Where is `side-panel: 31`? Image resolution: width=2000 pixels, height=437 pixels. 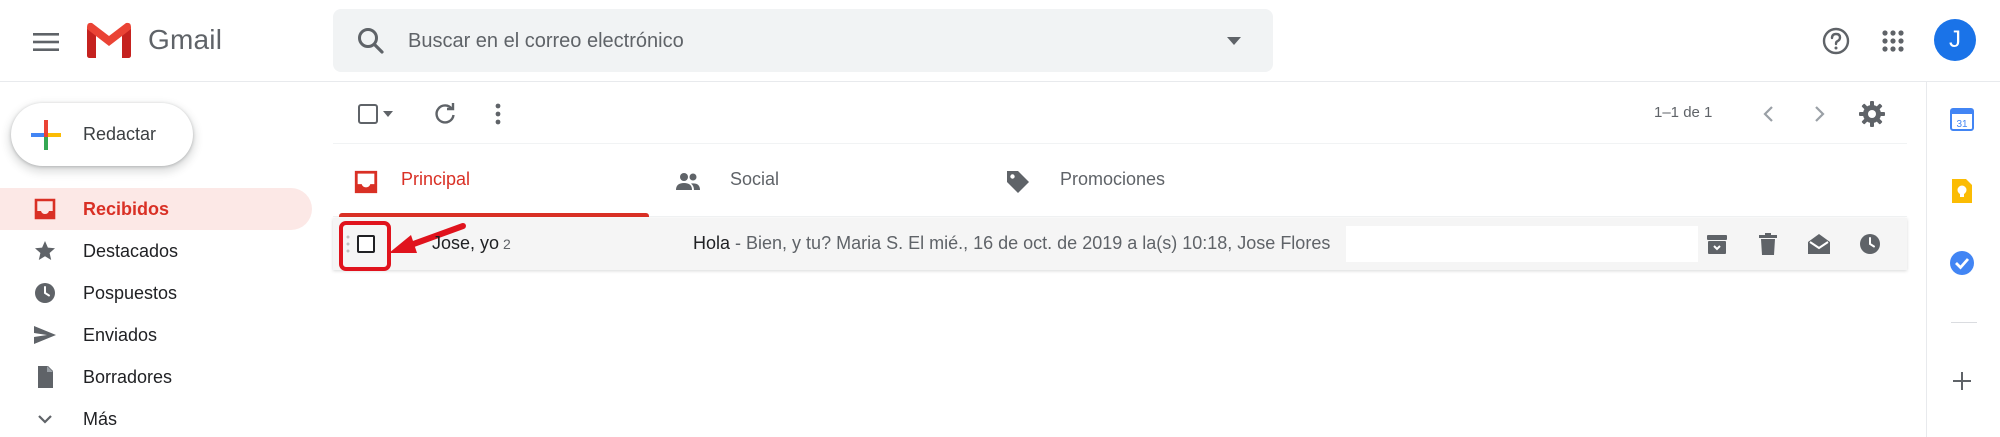
side-panel: 31 is located at coordinates (1963, 259).